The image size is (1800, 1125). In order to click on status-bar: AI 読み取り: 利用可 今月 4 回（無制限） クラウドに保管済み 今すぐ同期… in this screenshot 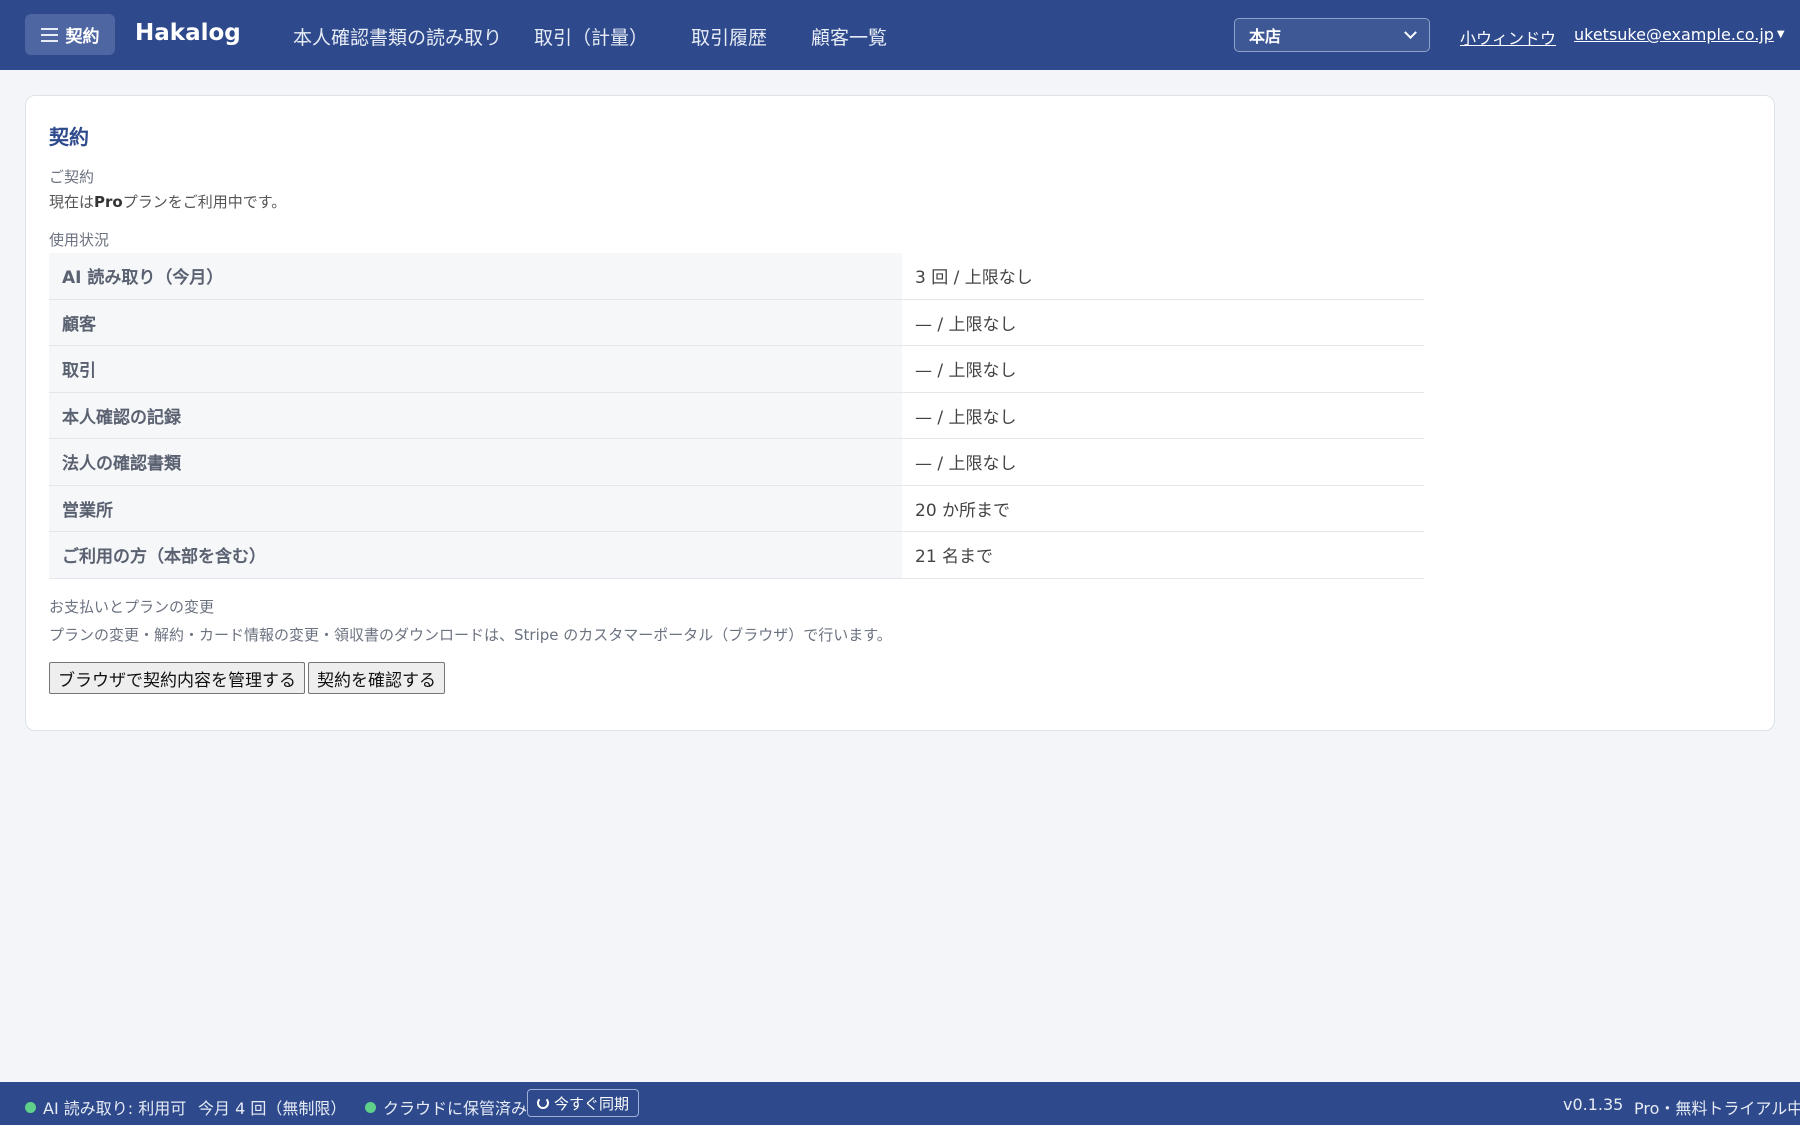, I will do `click(900, 1103)`.